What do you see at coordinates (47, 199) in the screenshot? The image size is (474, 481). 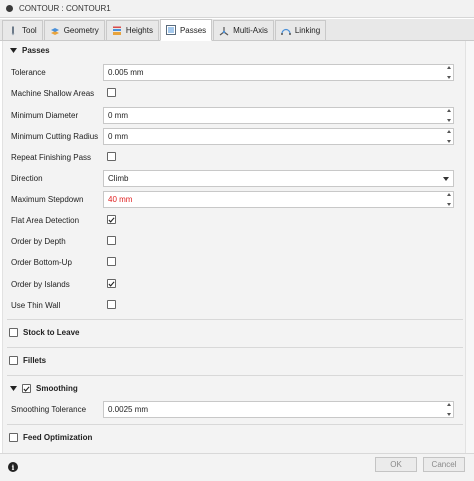 I see `maximum-stepdown-label: Maximum Stepdown` at bounding box center [47, 199].